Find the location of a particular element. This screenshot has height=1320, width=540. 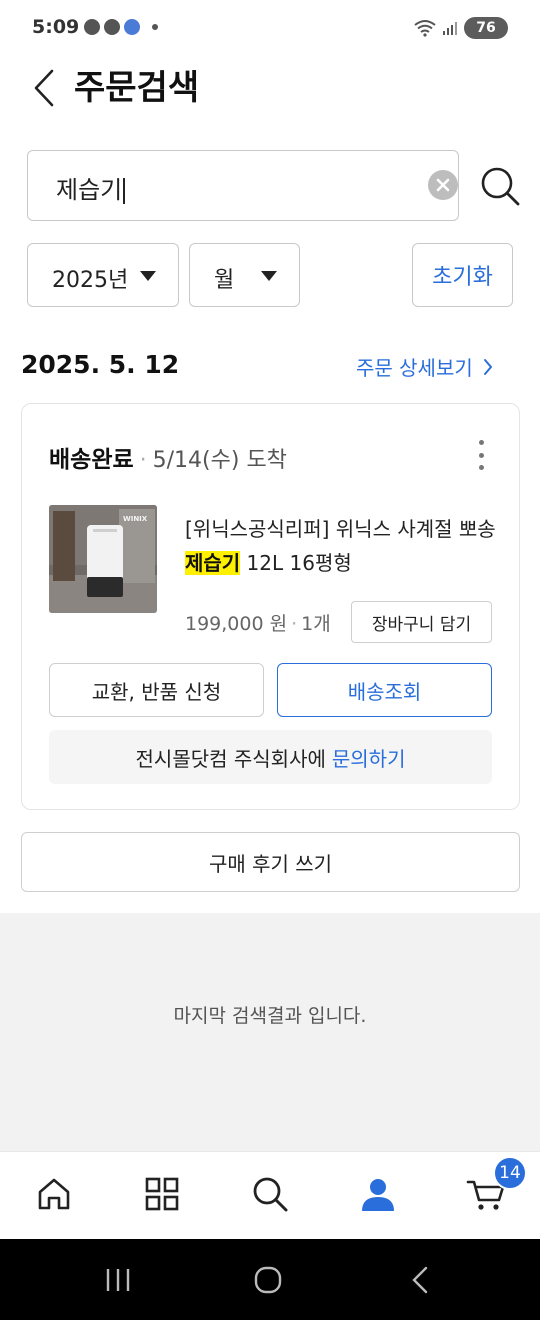

more-vertical-icon is located at coordinates (481, 442).